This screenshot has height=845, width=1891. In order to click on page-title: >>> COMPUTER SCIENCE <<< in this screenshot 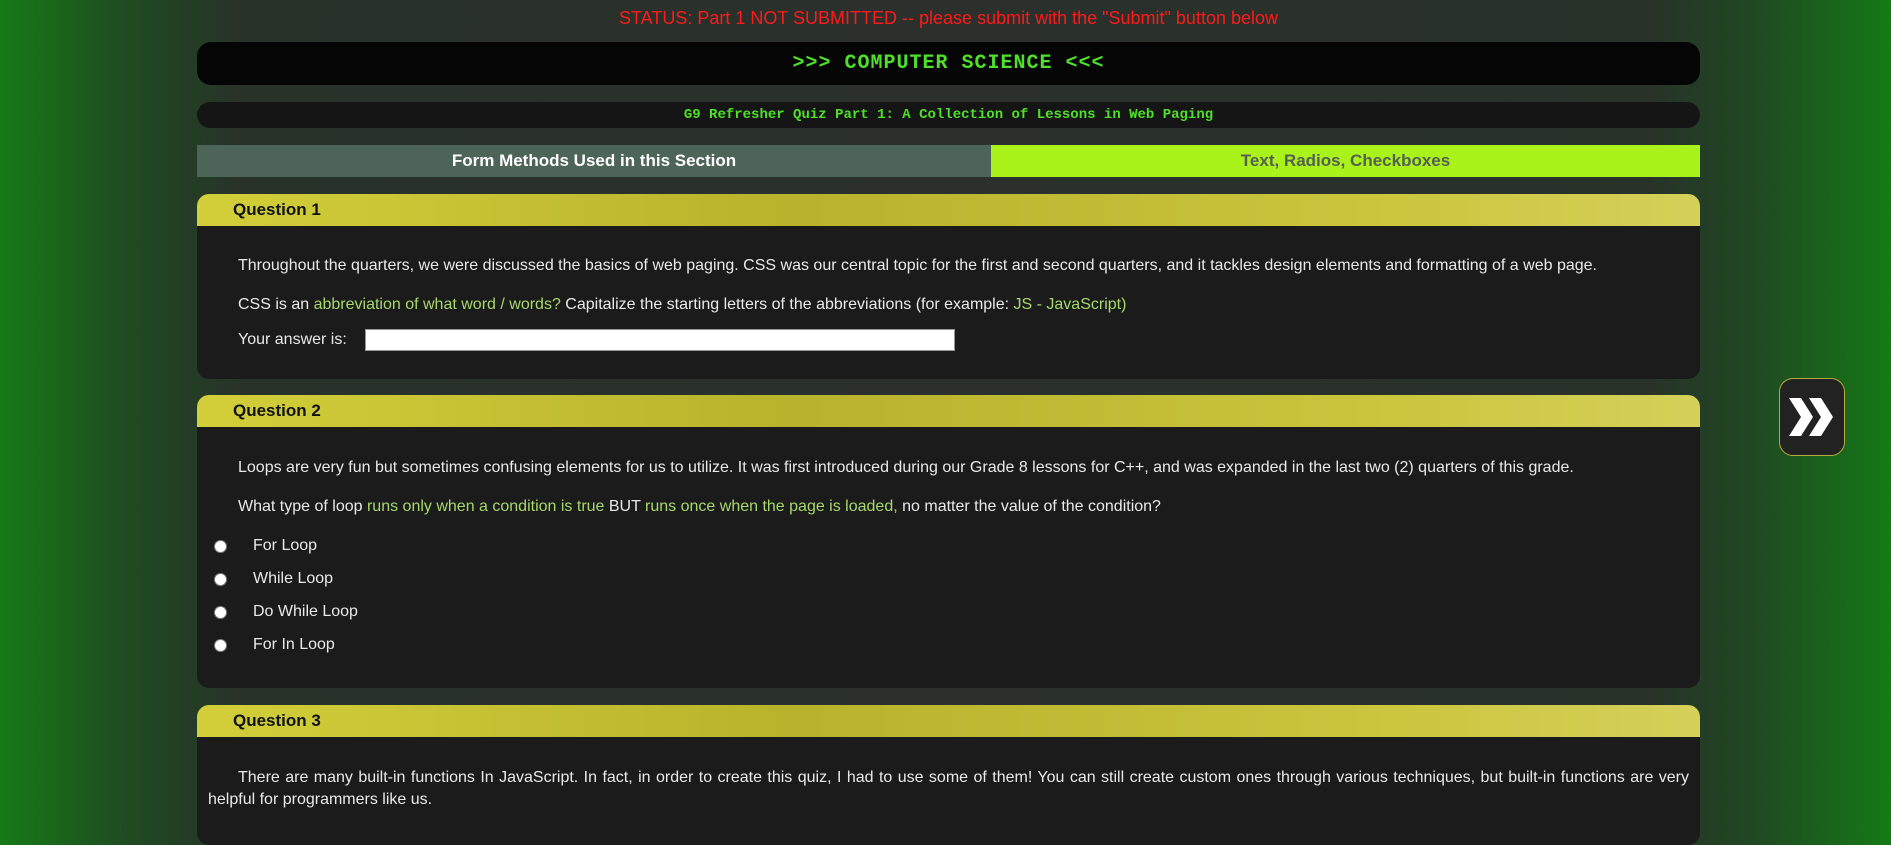, I will do `click(948, 63)`.